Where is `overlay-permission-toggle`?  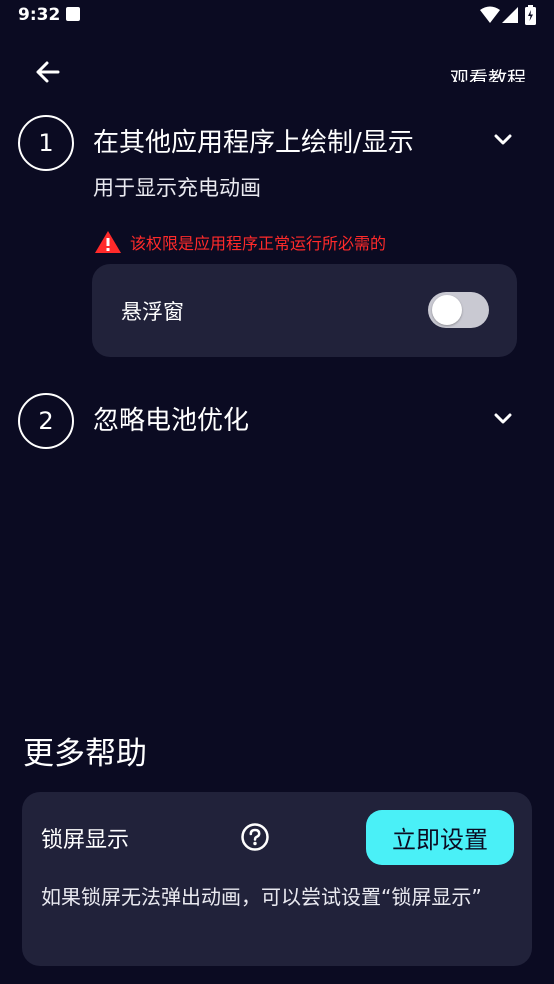 overlay-permission-toggle is located at coordinates (458, 310).